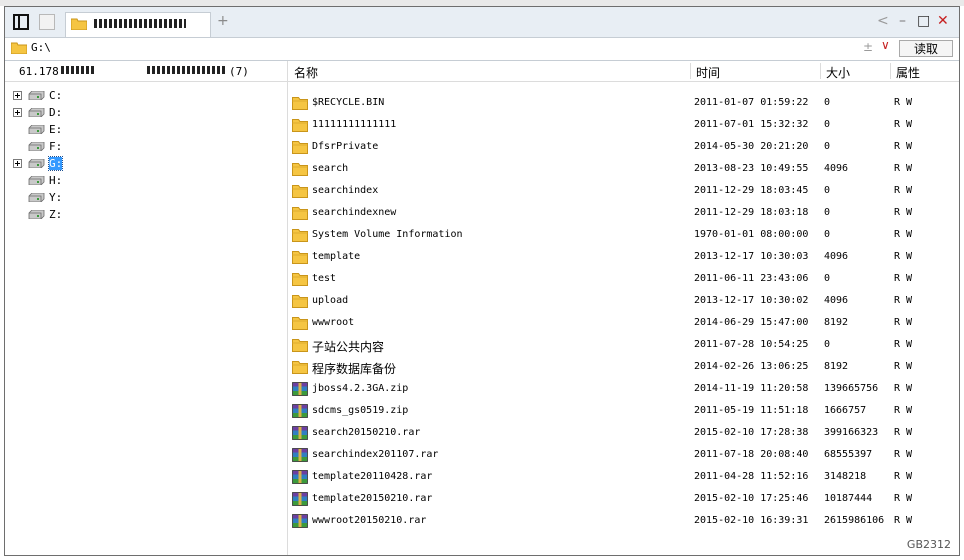 The width and height of the screenshot is (964, 560). I want to click on tab-bar: + < – □ ✕, so click(482, 22).